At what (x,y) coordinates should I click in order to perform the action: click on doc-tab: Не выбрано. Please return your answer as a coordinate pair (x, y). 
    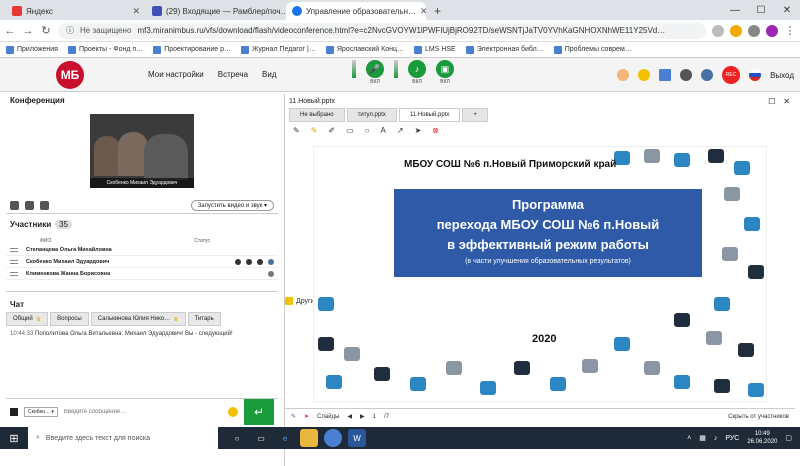
    Looking at the image, I should click on (317, 115).